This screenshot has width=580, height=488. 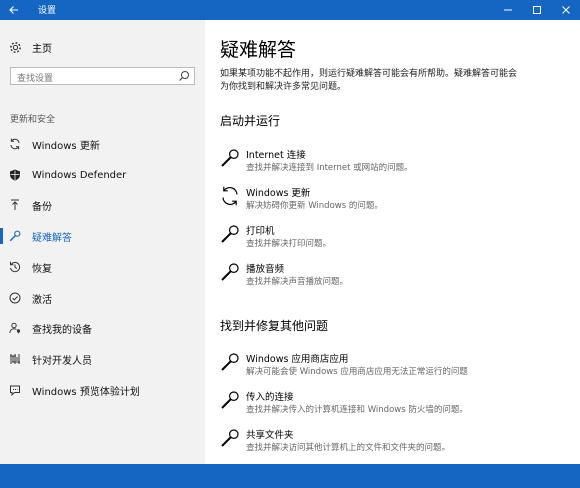 What do you see at coordinates (102, 76) in the screenshot?
I see `search-input: 查找设置` at bounding box center [102, 76].